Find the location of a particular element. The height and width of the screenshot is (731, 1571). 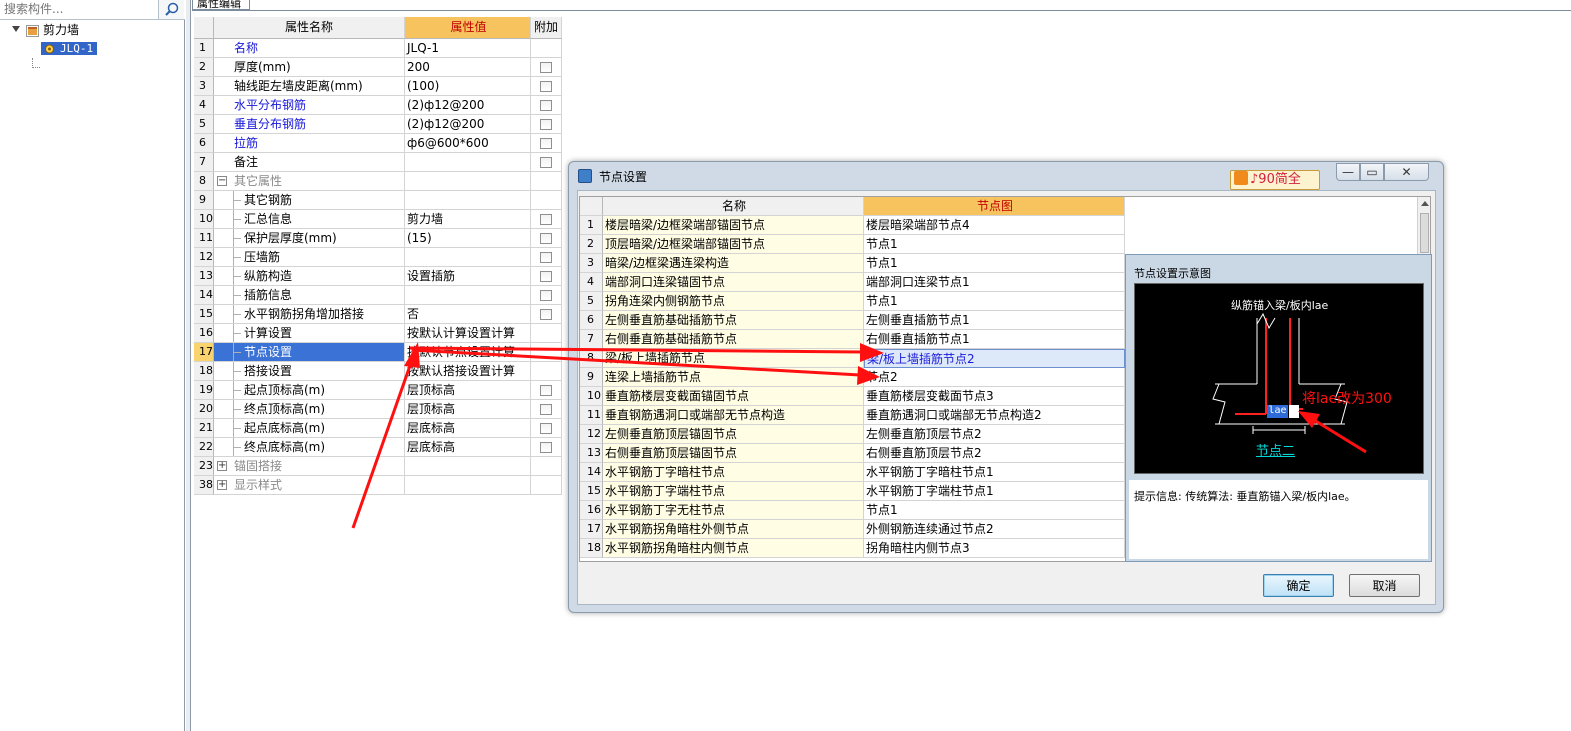

property-row: 15 水平钢筋拐角增加搭接 否 is located at coordinates (378, 314).